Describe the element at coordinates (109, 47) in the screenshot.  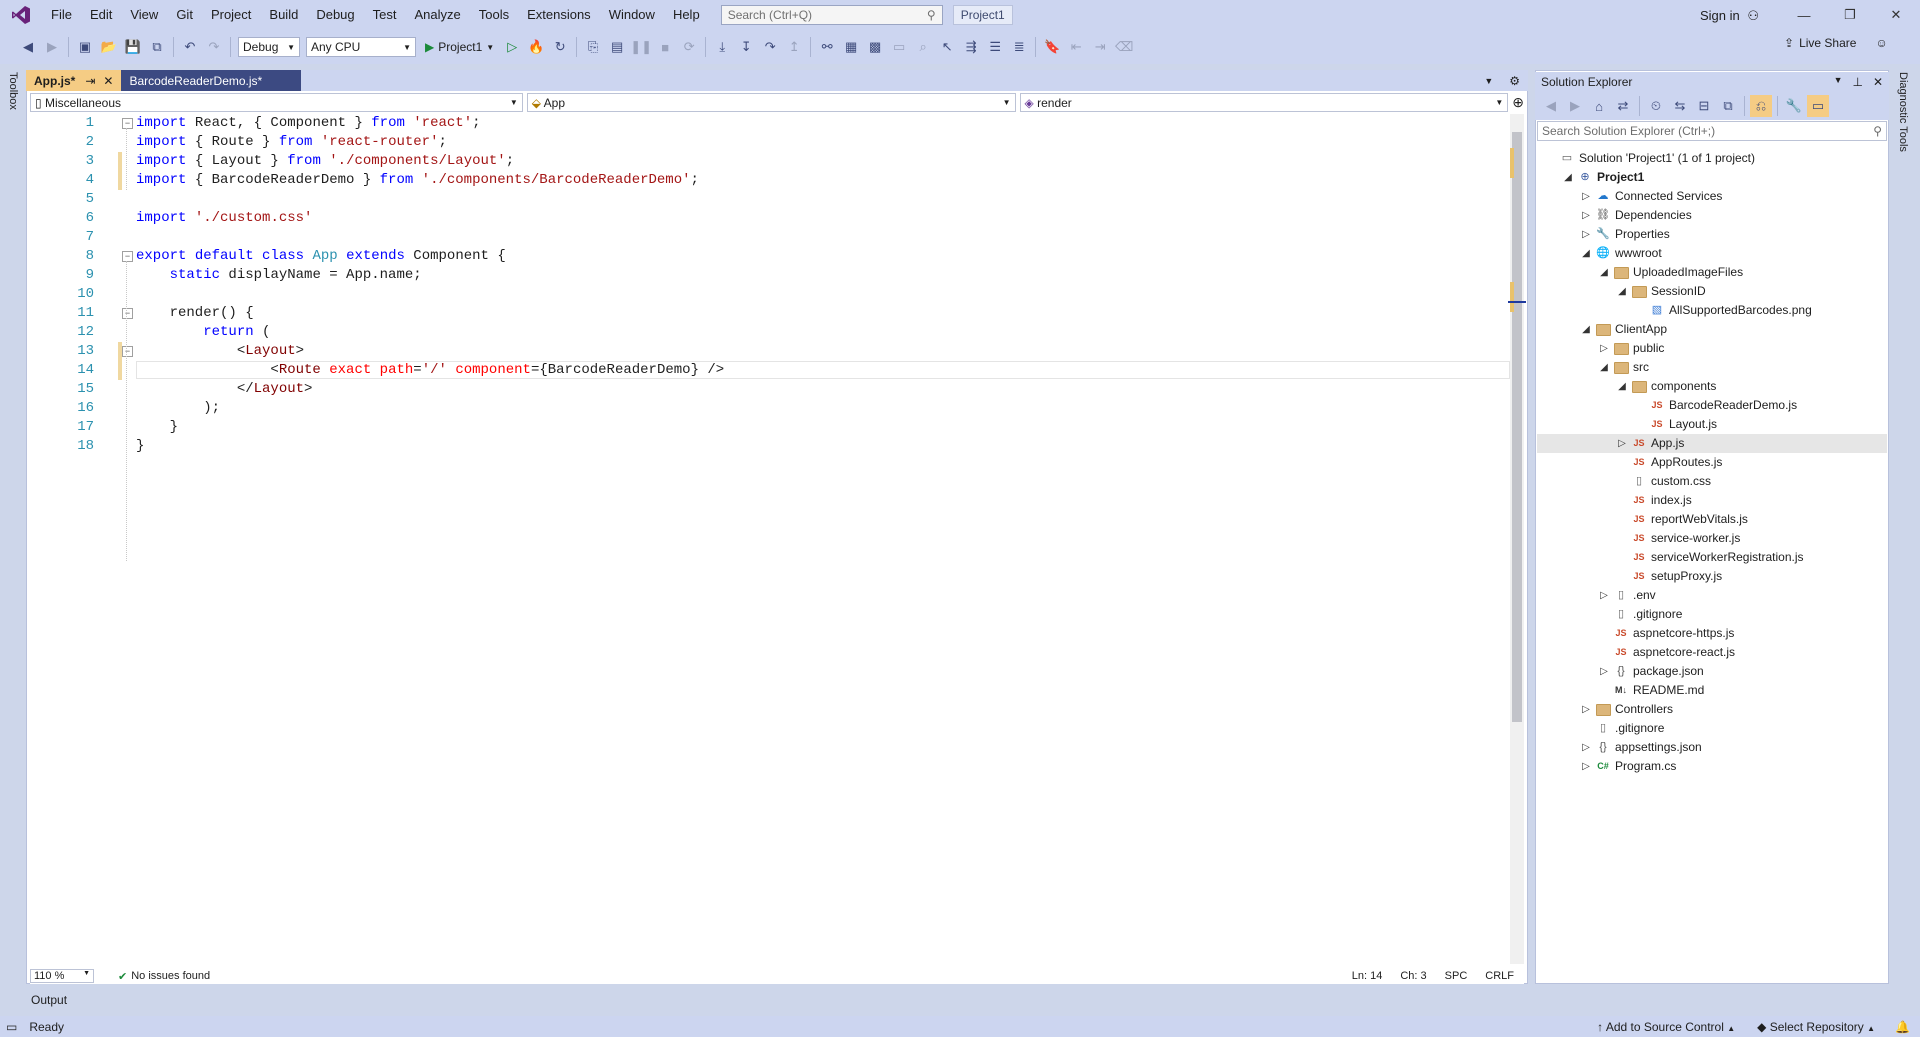
I see `open-file-icon: 📂` at that location.